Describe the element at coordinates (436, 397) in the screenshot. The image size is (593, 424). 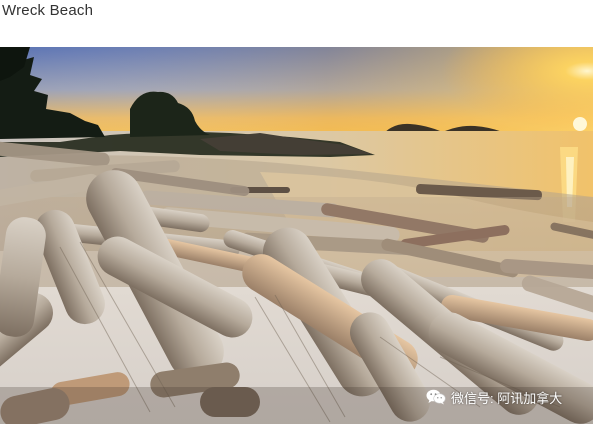
I see `wechat-icon` at that location.